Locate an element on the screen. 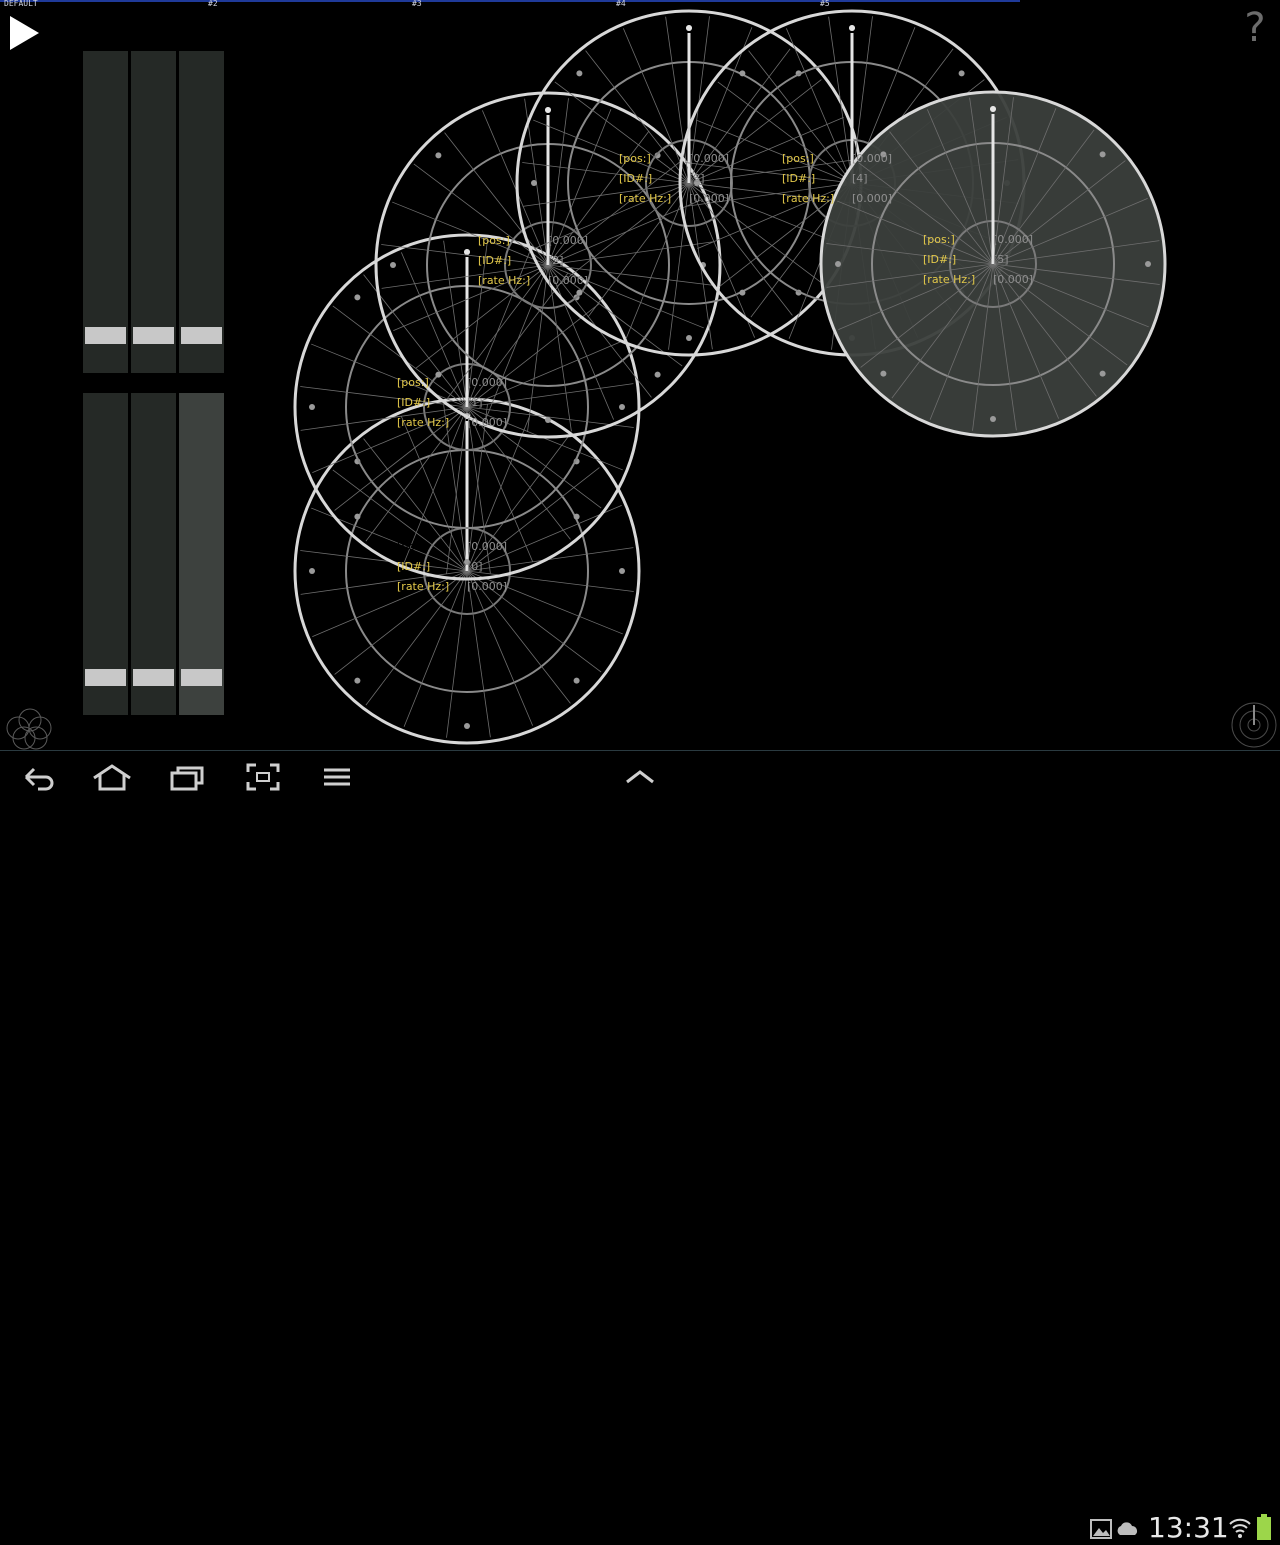 This screenshot has height=1545, width=1280. screenshot-icon is located at coordinates (263, 777).